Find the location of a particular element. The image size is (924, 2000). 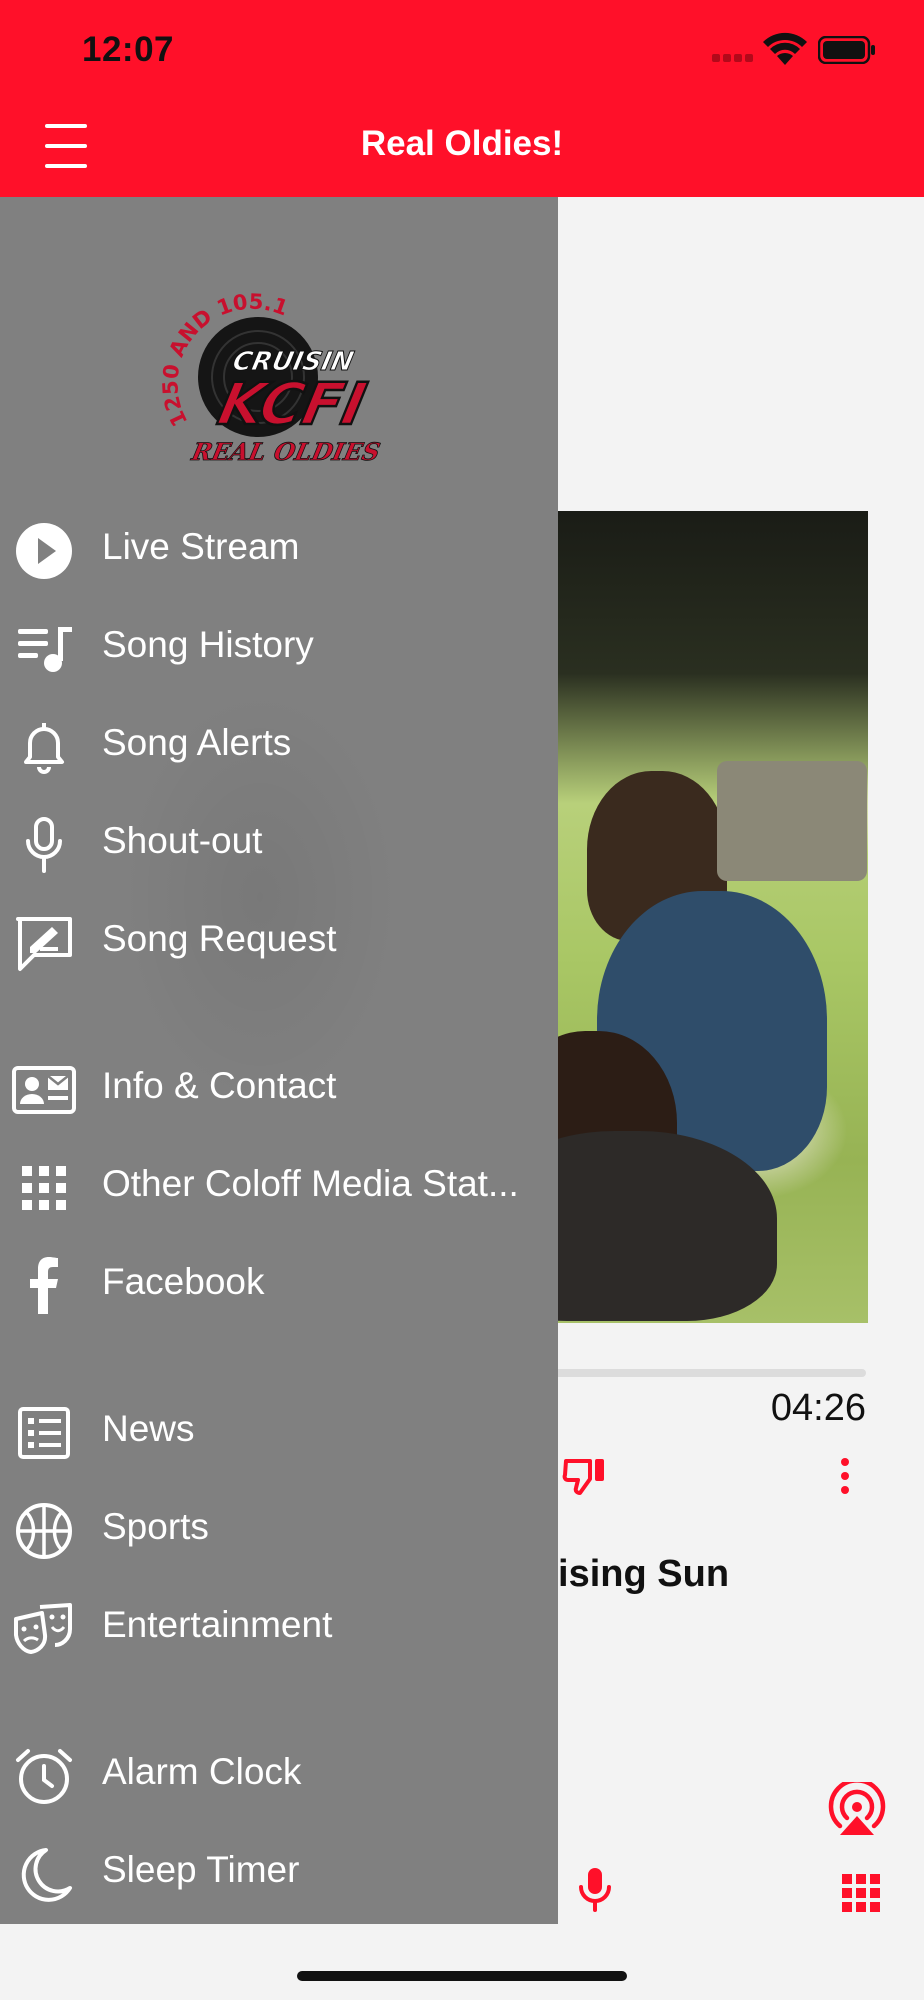

station-logo: 1250 AND 105.1 CRUISIN KCFI REAL OLDIES is located at coordinates (271, 379).